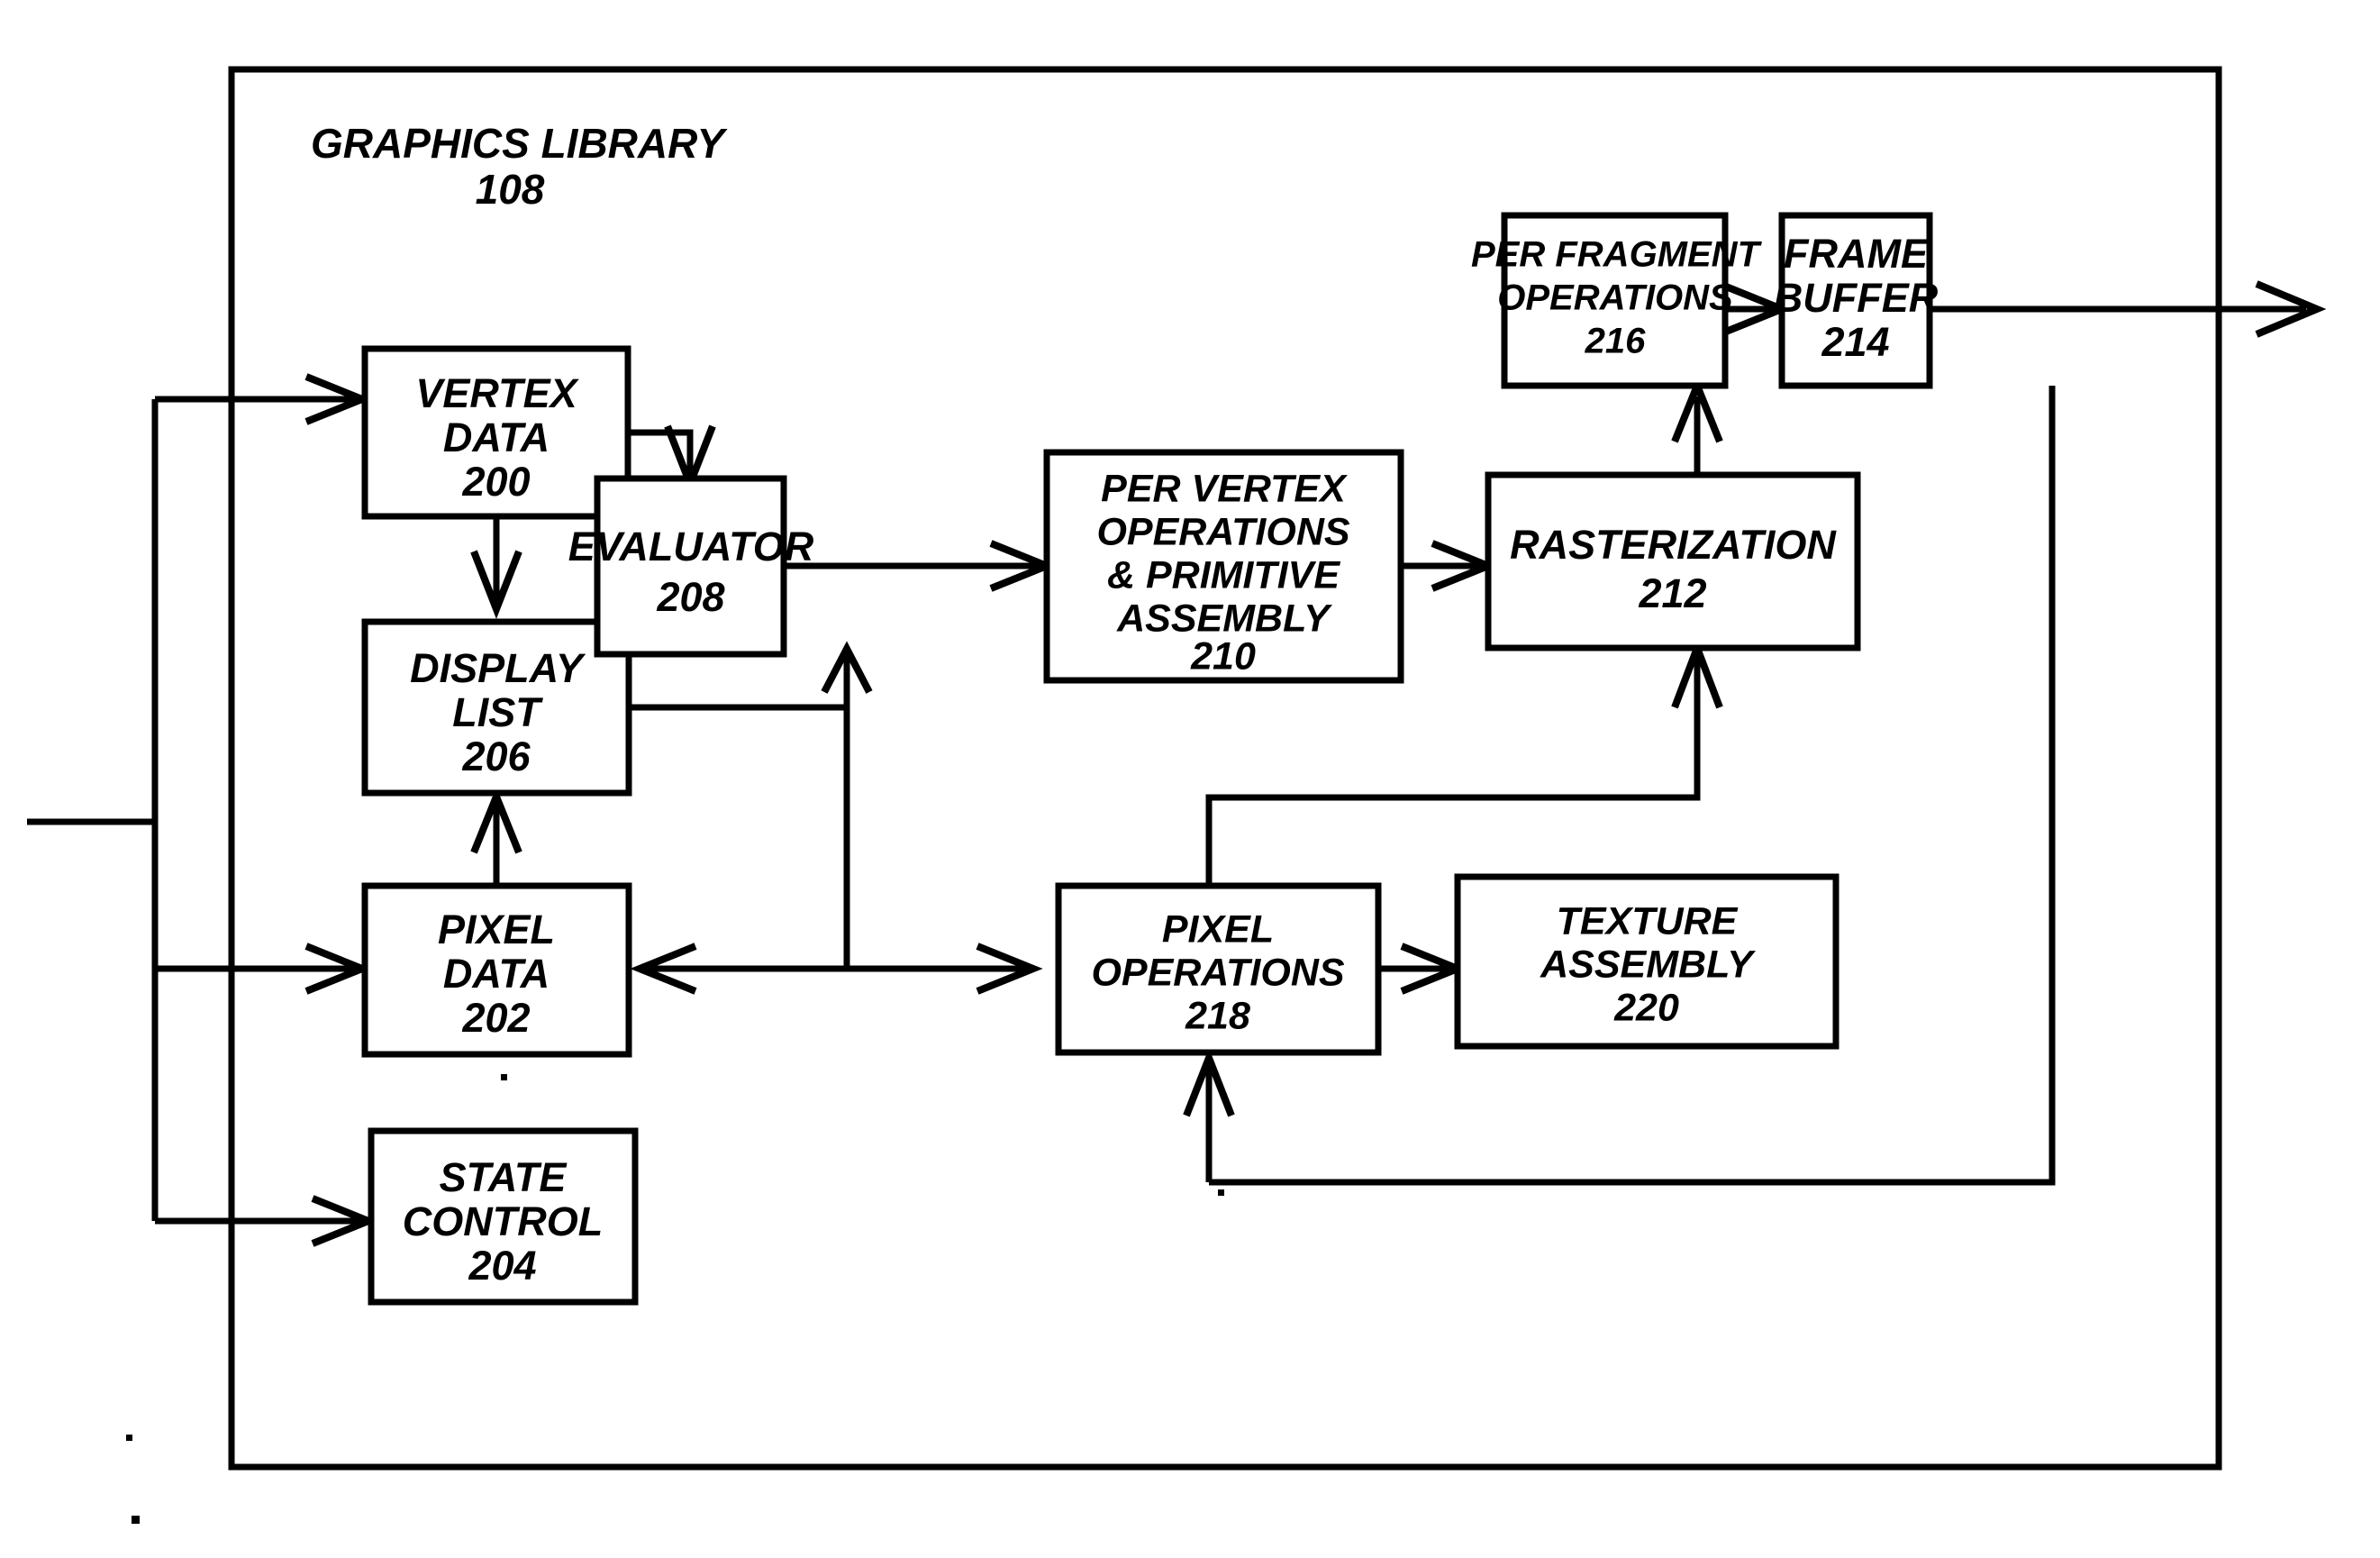 The width and height of the screenshot is (2380, 1558). What do you see at coordinates (1218, 972) in the screenshot?
I see `block-pixel-operations-line2: OPERATIONS` at bounding box center [1218, 972].